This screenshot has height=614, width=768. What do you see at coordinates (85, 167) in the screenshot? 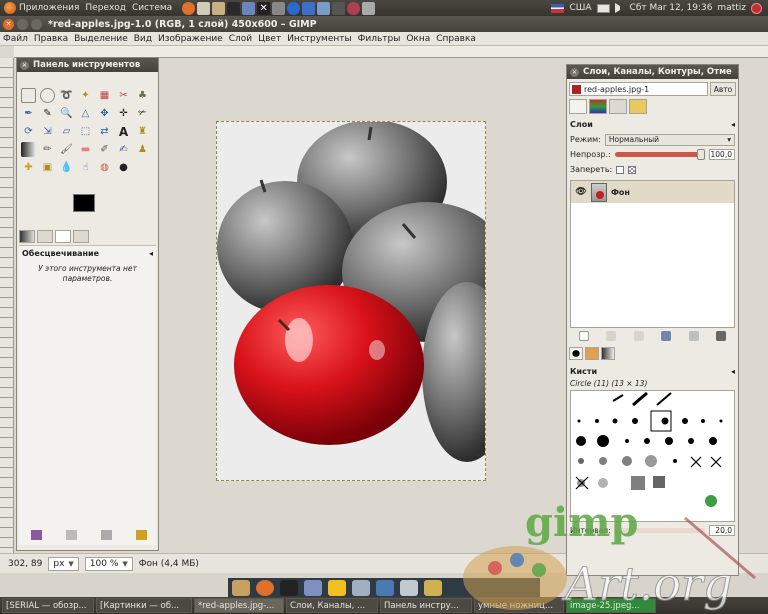
I see `smudge-icon: ☝` at bounding box center [85, 167].